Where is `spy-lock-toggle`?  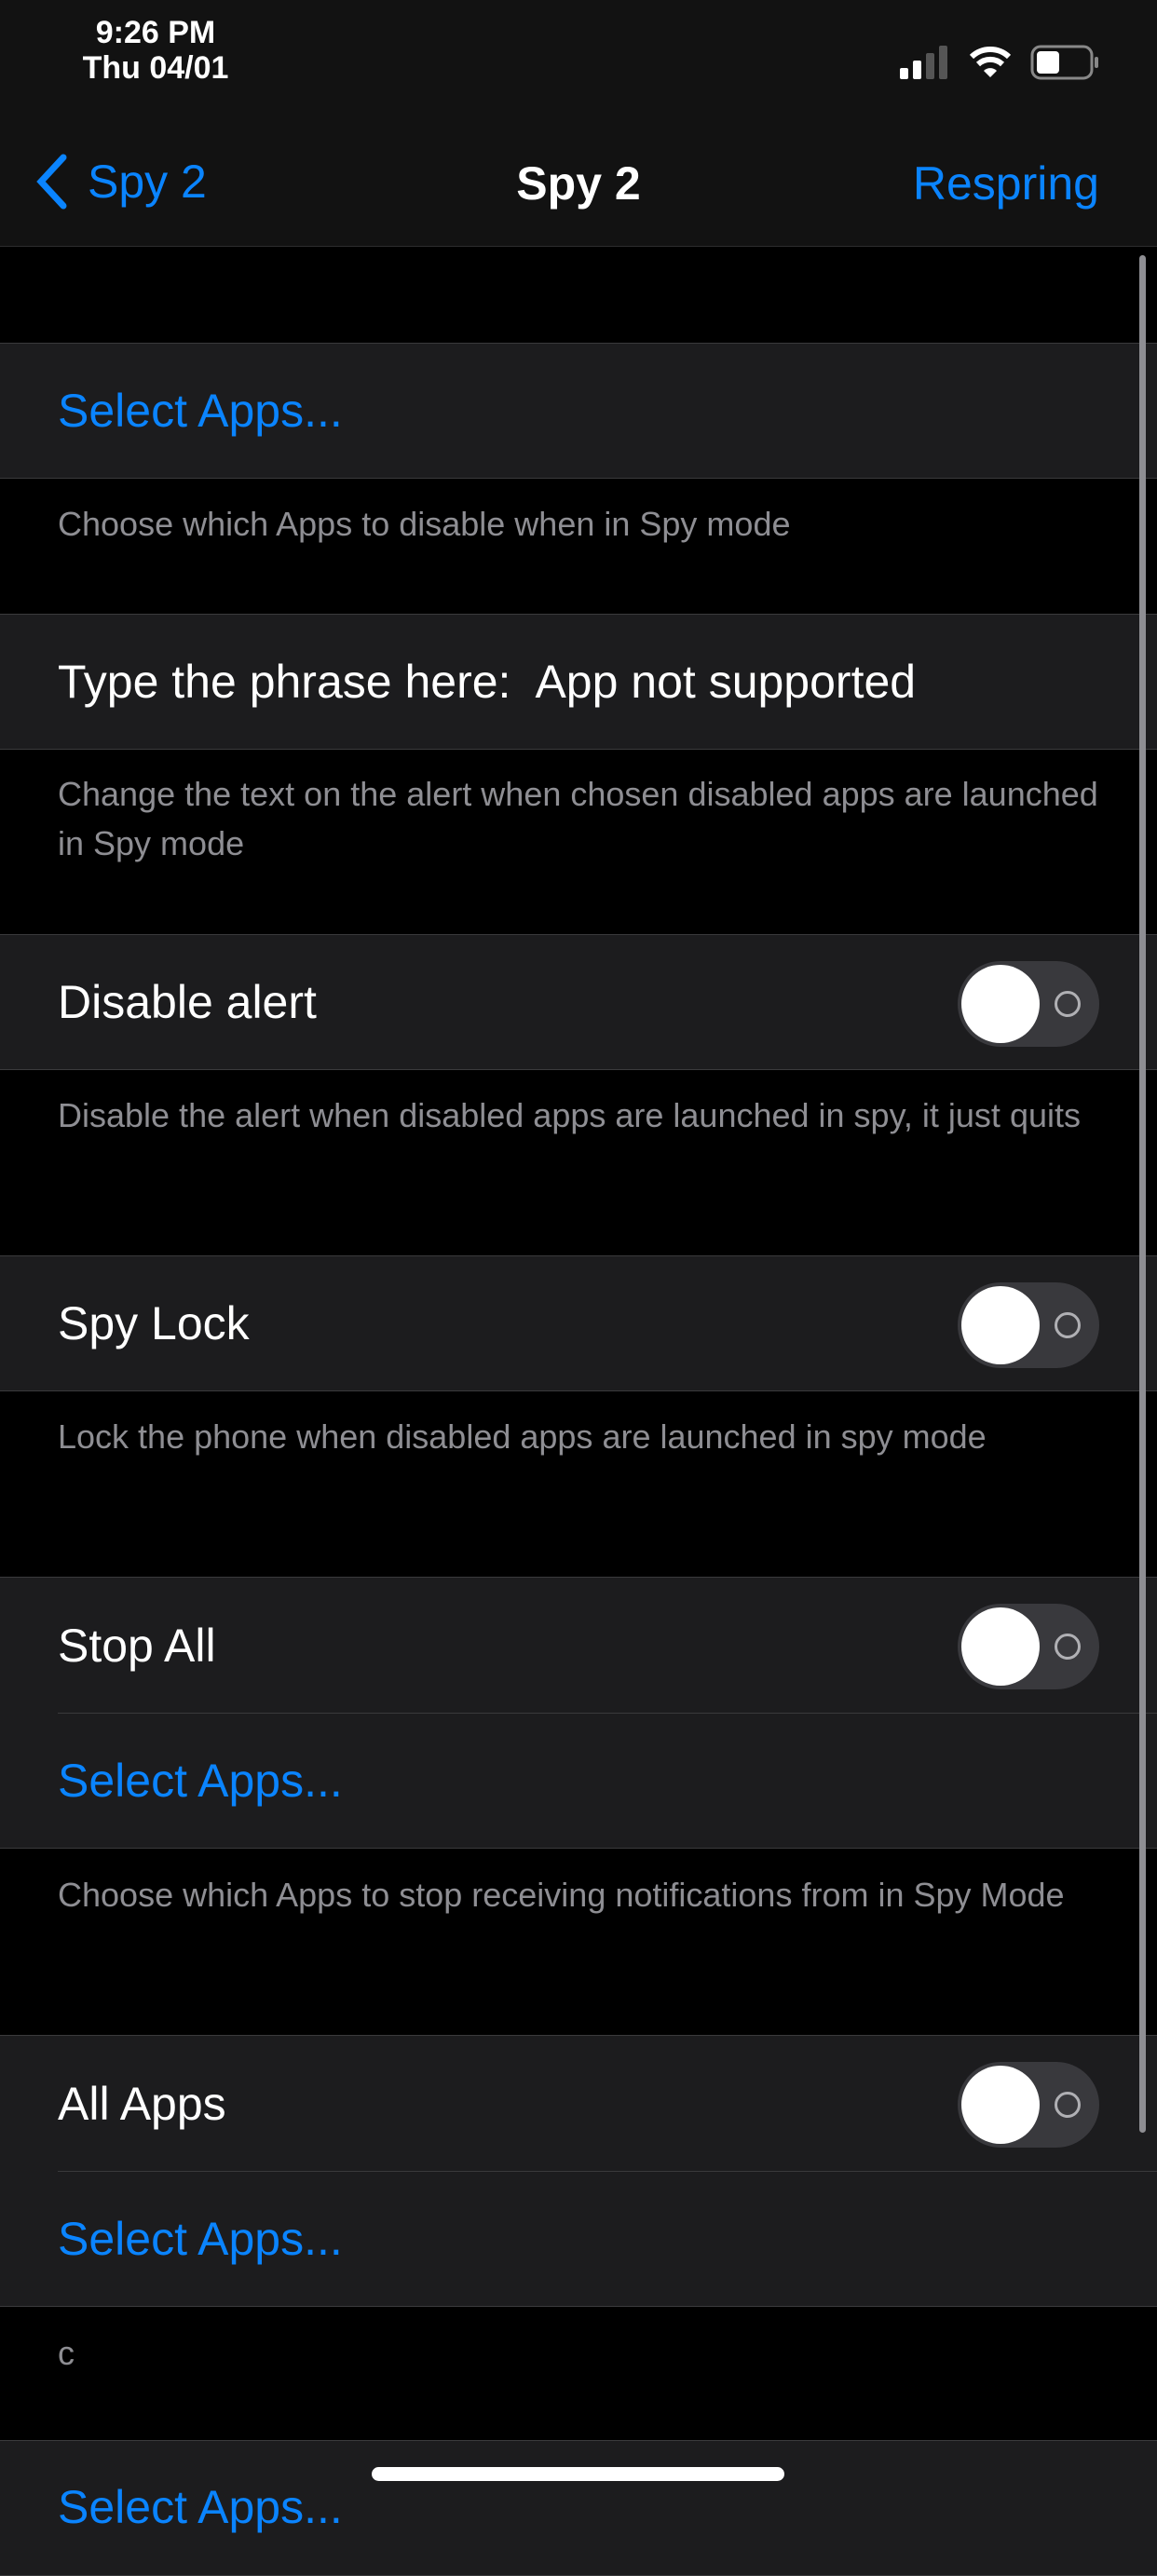
spy-lock-toggle is located at coordinates (1028, 1325).